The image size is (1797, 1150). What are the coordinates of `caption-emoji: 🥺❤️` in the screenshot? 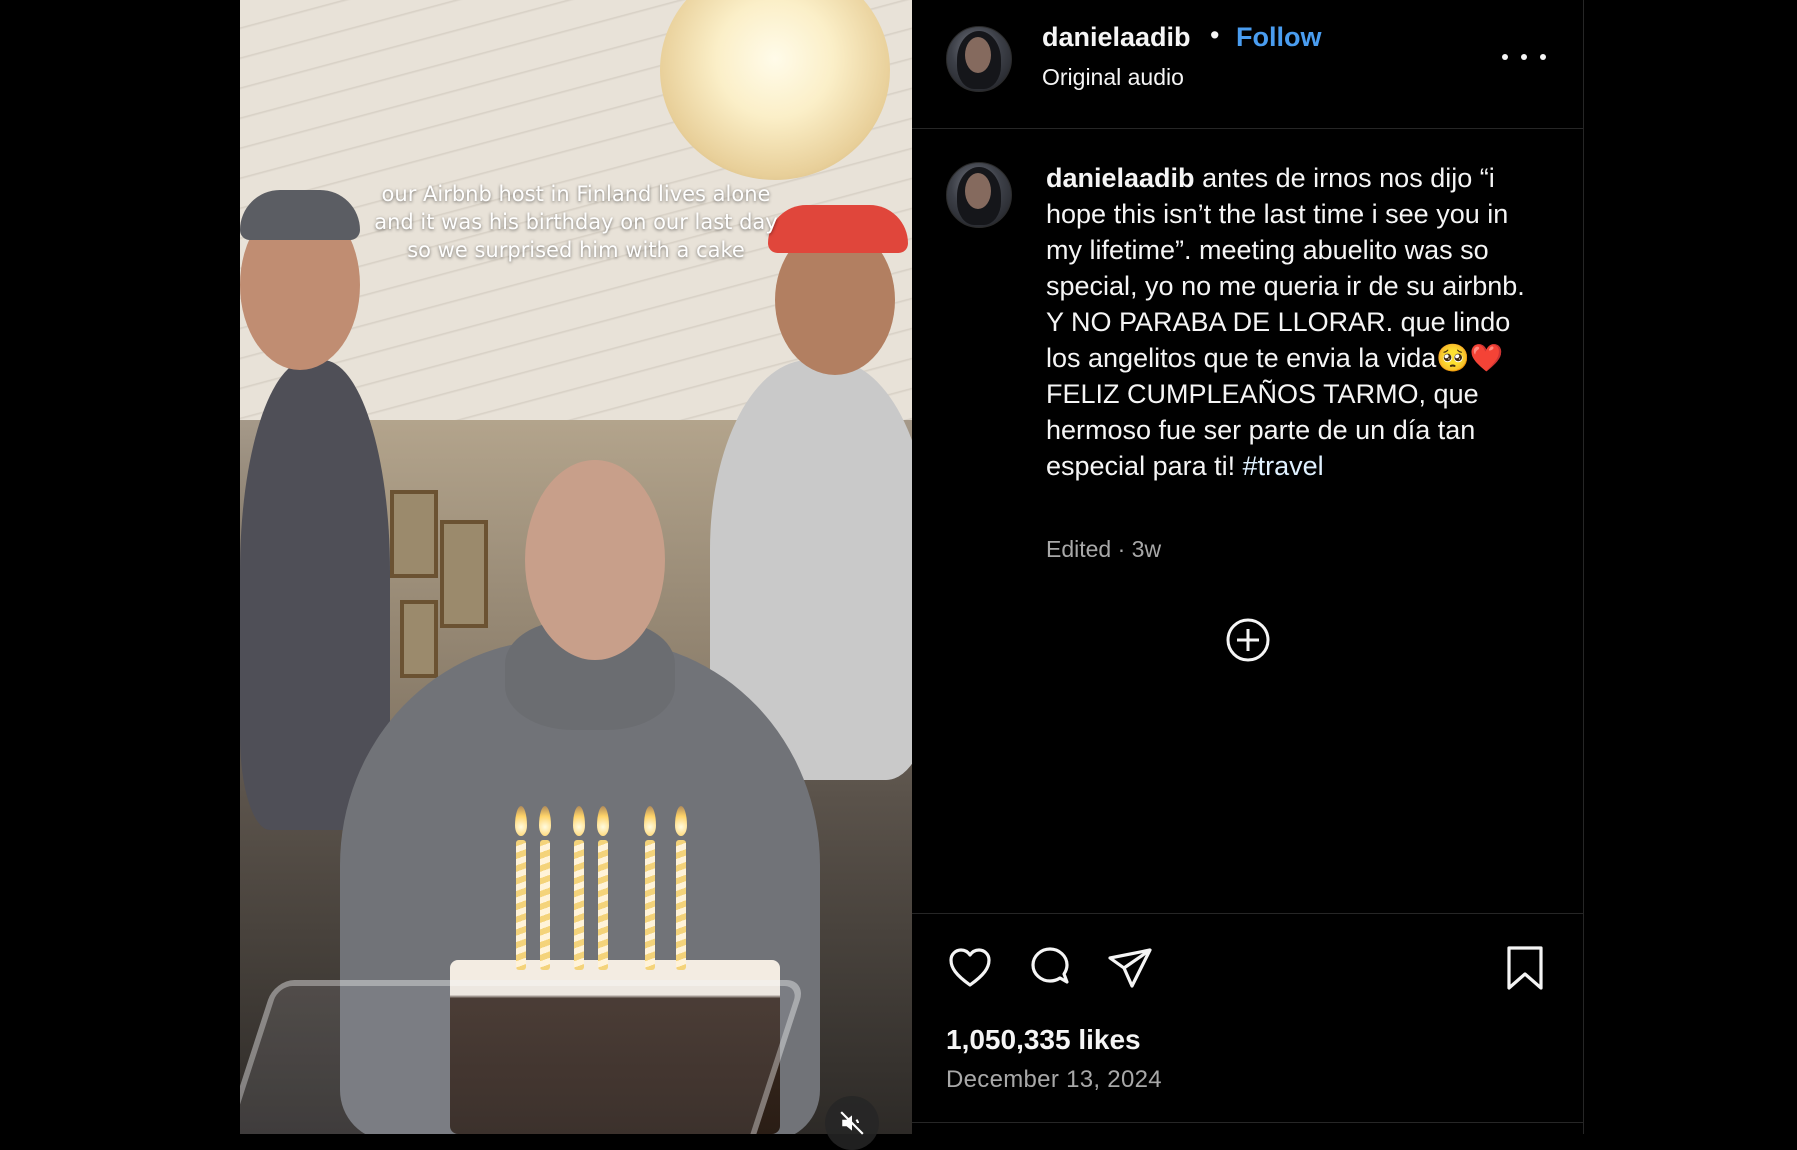 It's located at (1470, 358).